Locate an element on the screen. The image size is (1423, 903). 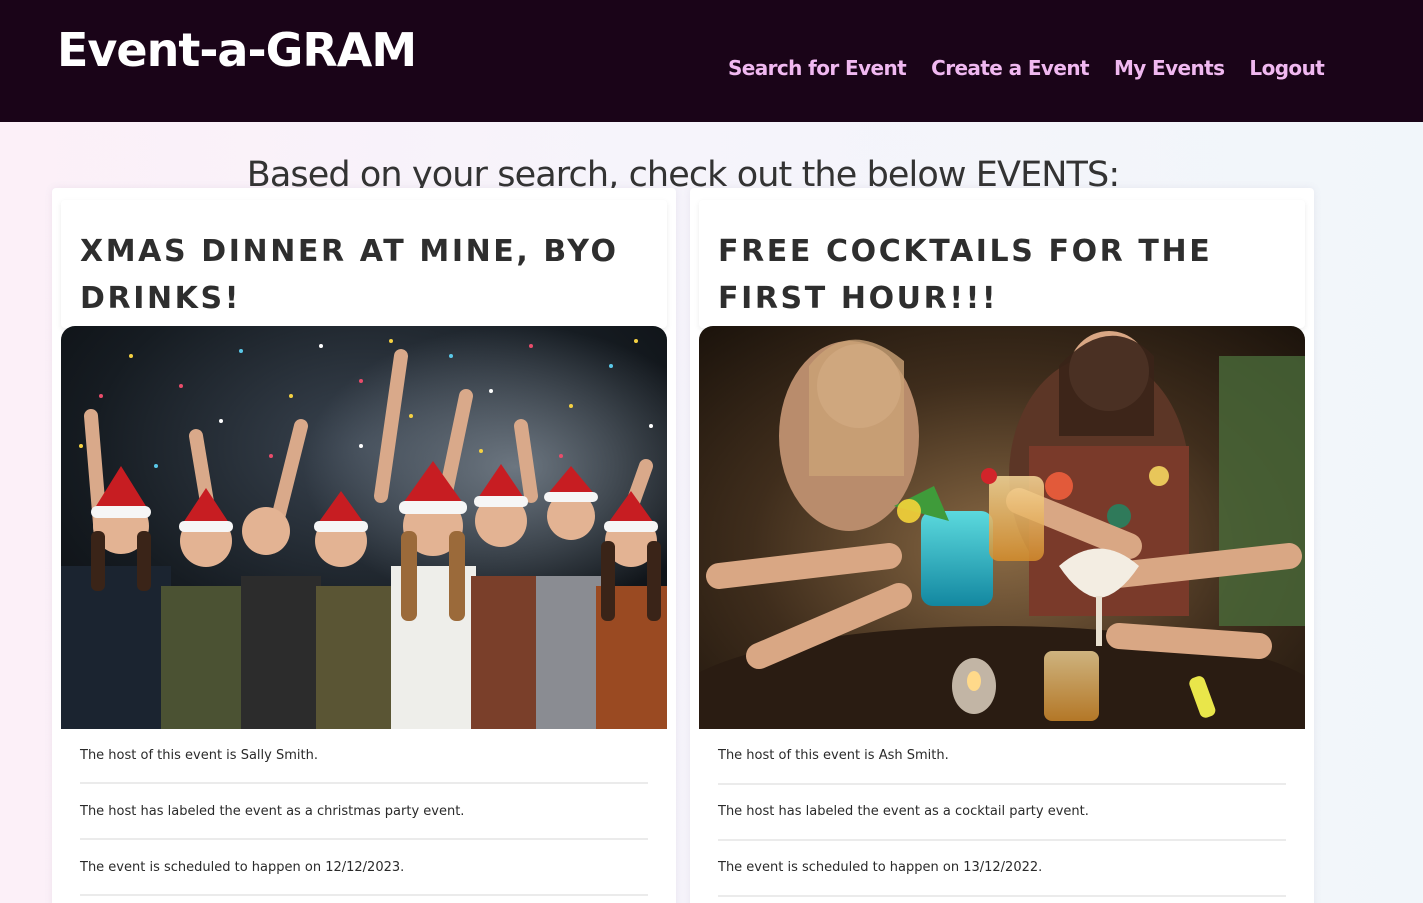
nav-link-logout: Logout is located at coordinates (1286, 68).